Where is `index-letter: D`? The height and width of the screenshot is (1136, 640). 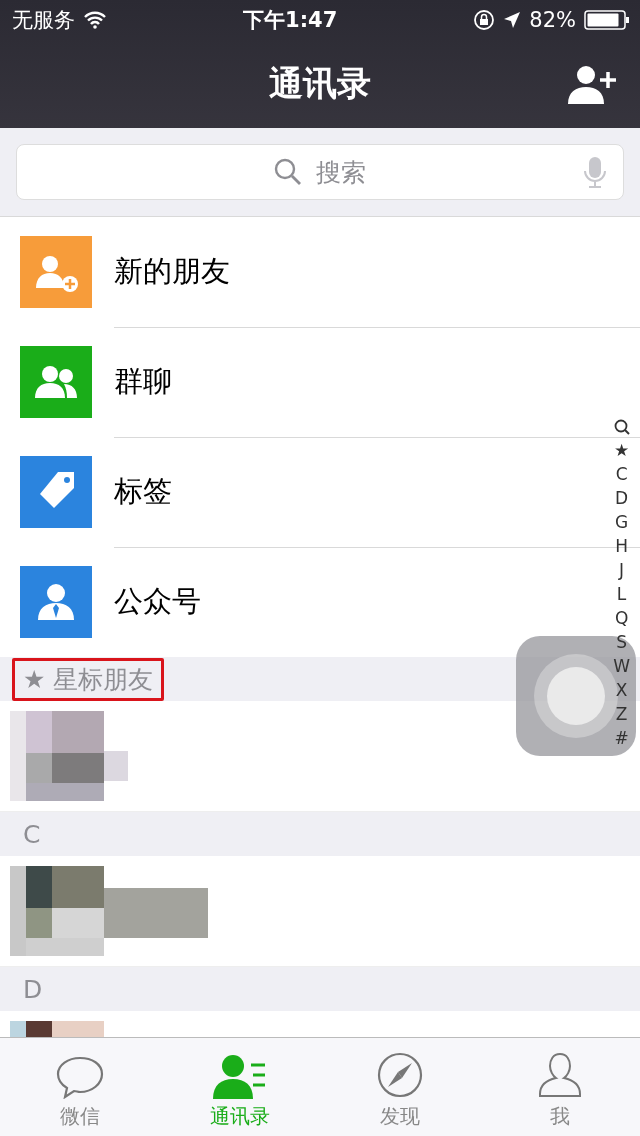
index-letter: D is located at coordinates (622, 498).